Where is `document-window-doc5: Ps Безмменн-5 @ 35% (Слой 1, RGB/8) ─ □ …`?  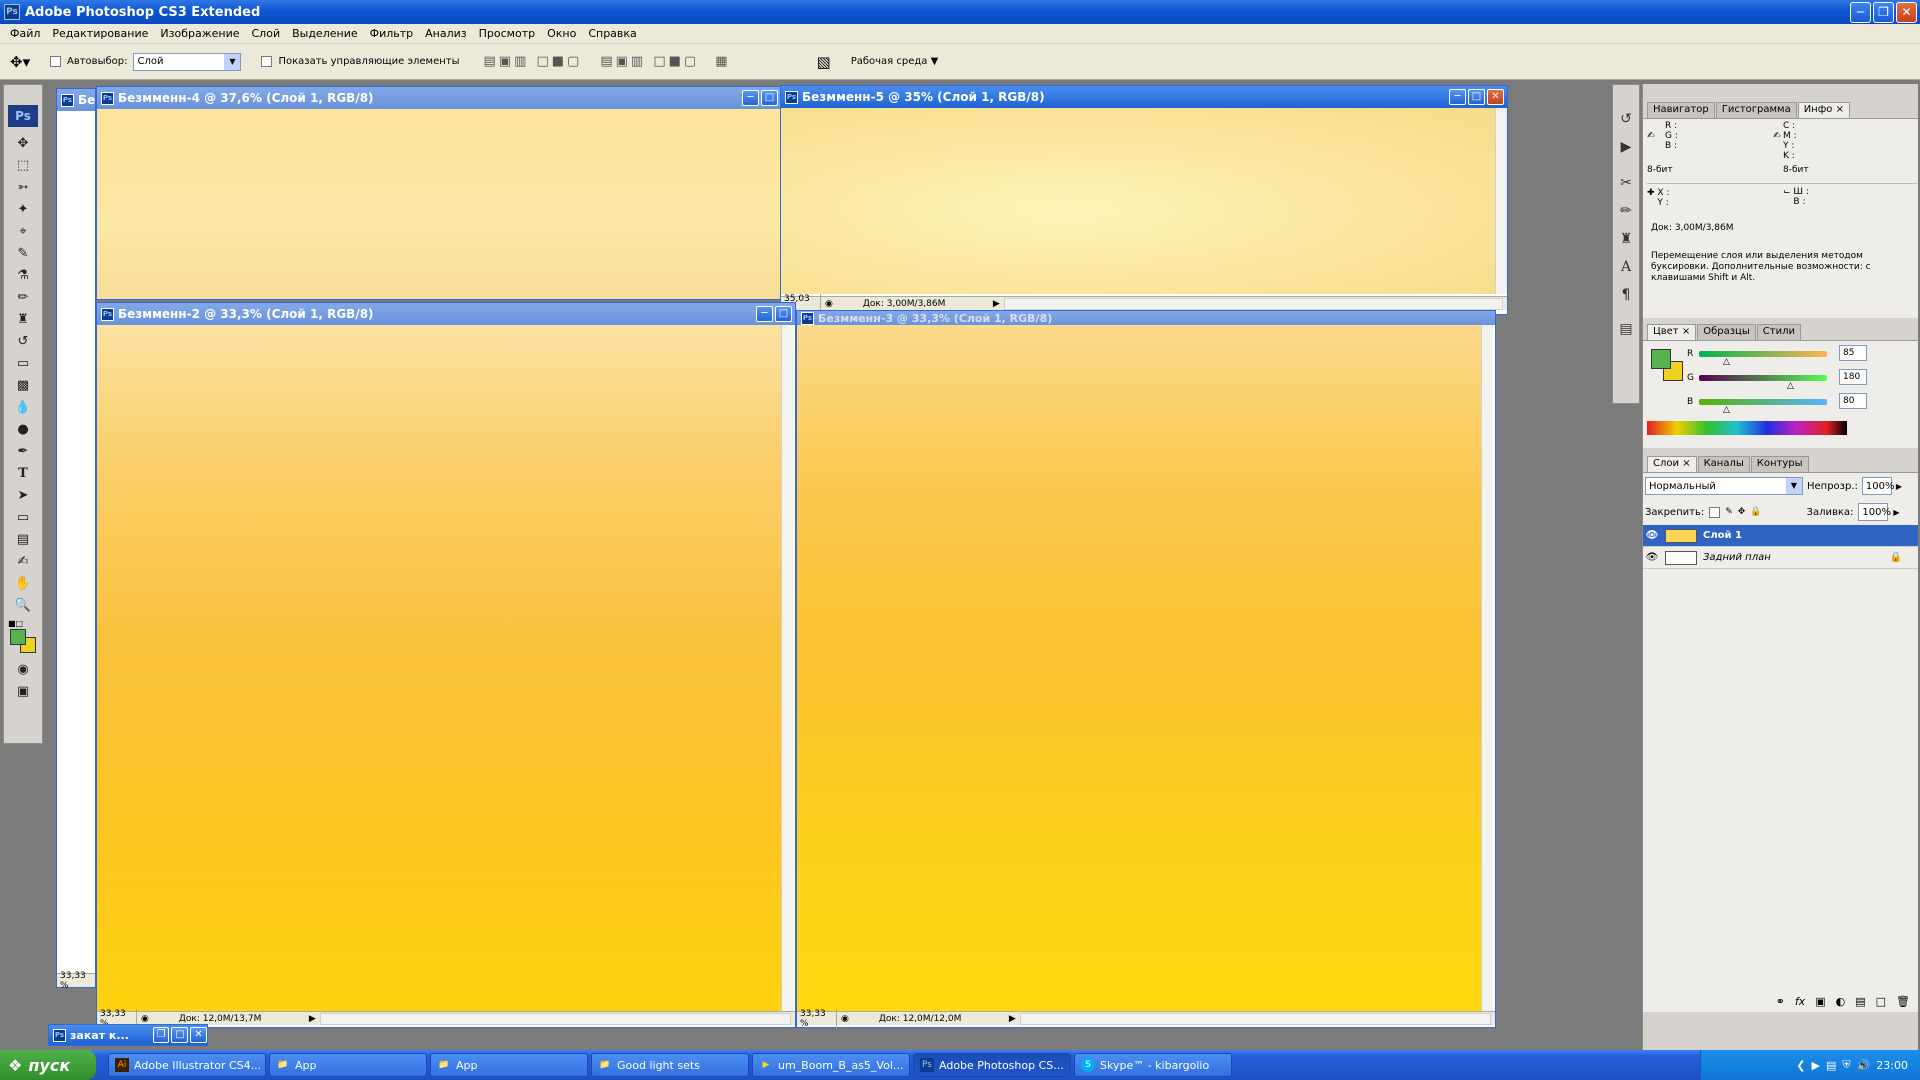 document-window-doc5: Ps Безмменн-5 @ 35% (Слой 1, RGB/8) ─ □ … is located at coordinates (1144, 200).